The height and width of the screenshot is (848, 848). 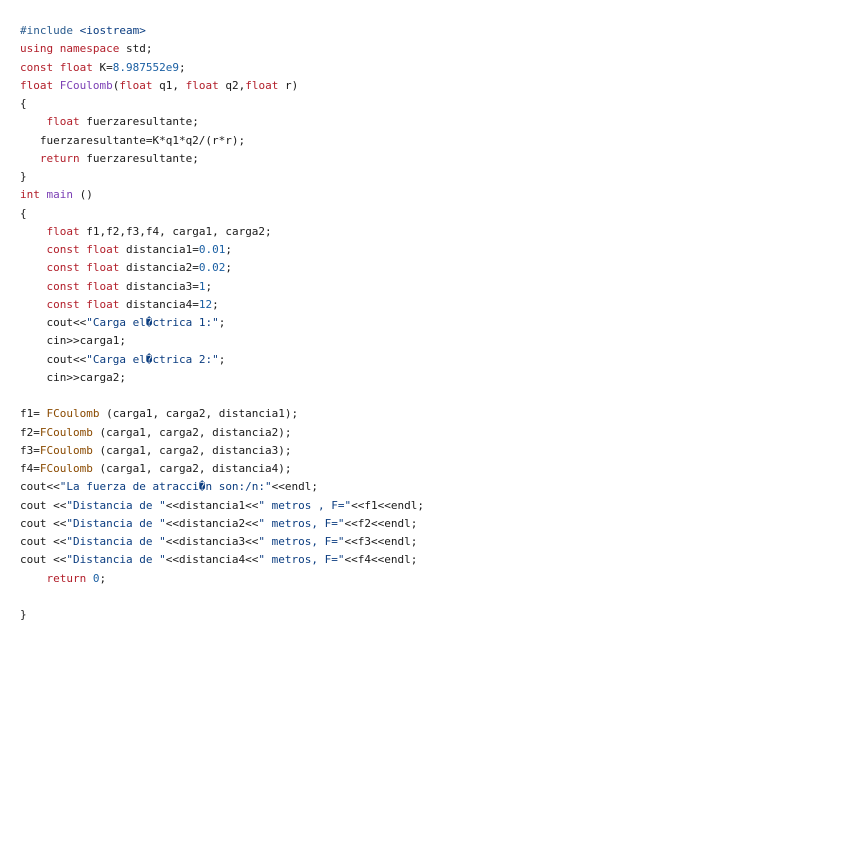 What do you see at coordinates (232, 85) in the screenshot?
I see `code-token: q2,` at bounding box center [232, 85].